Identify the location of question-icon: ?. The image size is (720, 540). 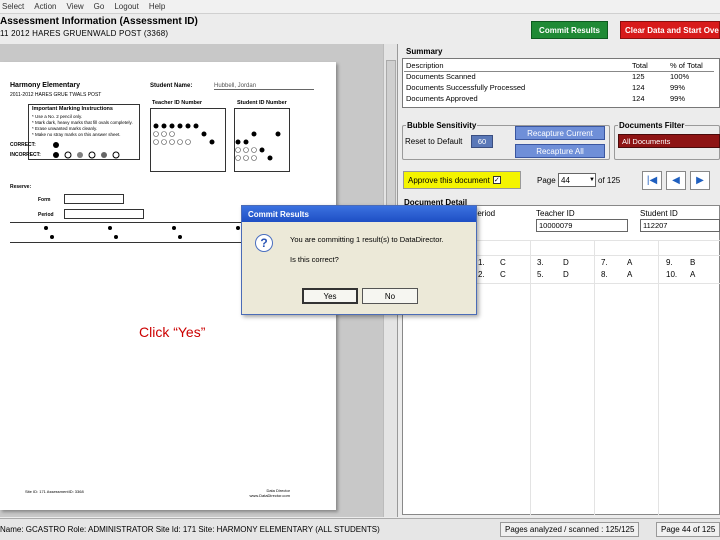
(264, 243).